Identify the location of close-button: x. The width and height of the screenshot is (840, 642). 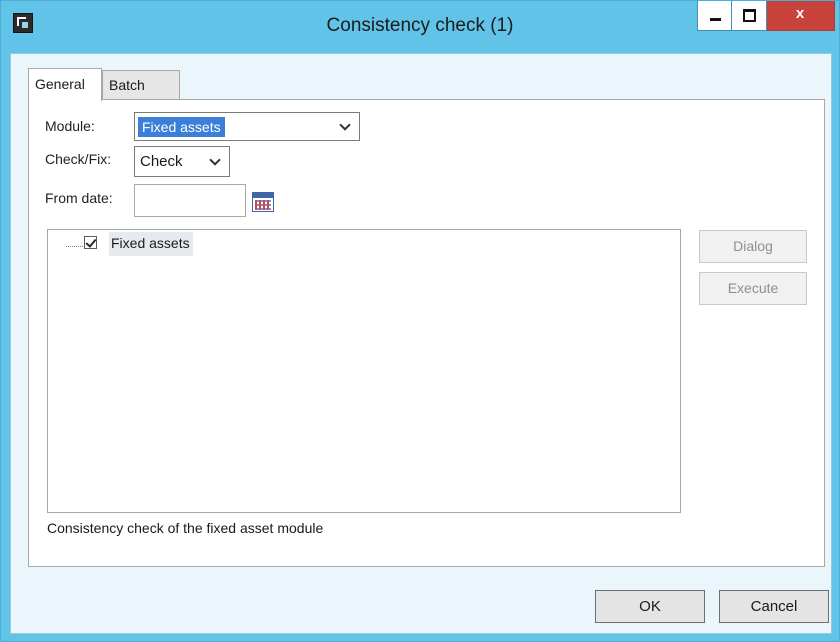
(801, 16).